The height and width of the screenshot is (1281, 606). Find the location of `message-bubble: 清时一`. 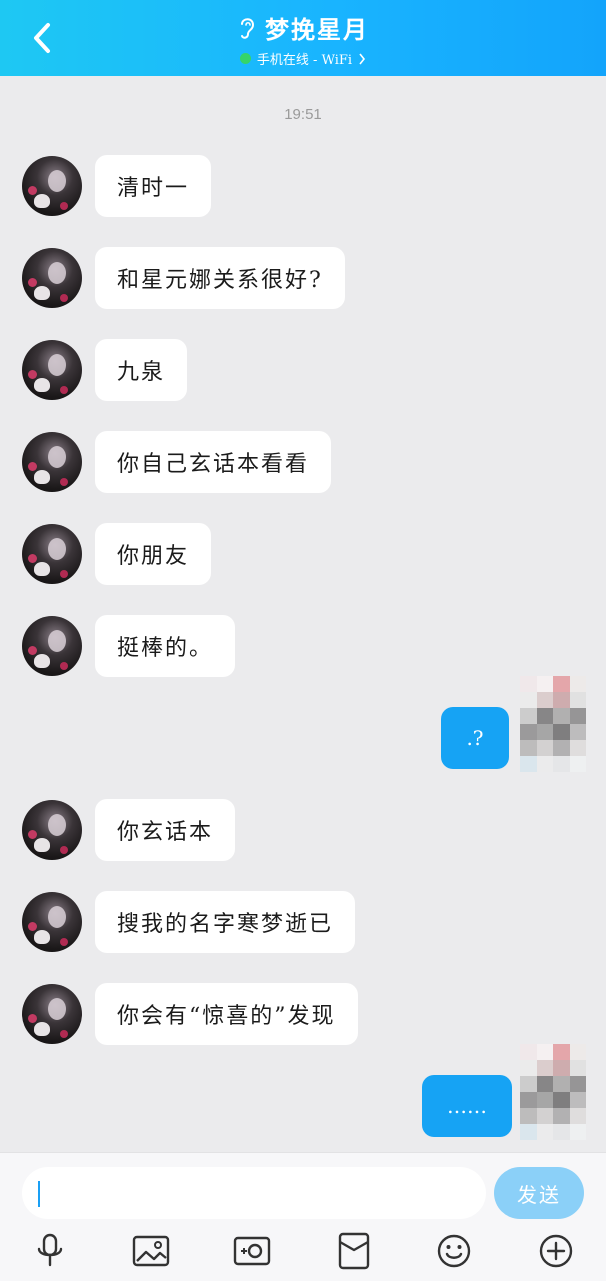

message-bubble: 清时一 is located at coordinates (153, 186).